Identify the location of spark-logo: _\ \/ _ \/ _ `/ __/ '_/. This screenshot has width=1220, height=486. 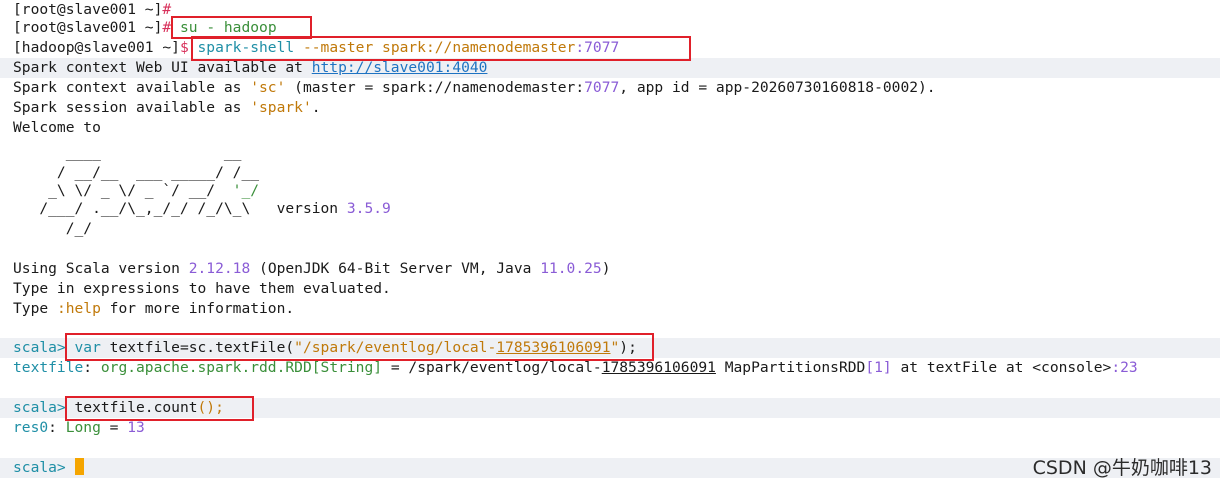
(136, 190).